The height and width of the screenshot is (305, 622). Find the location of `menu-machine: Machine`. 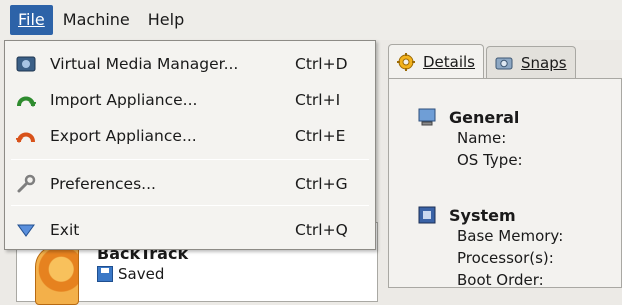

menu-machine: Machine is located at coordinates (96, 20).